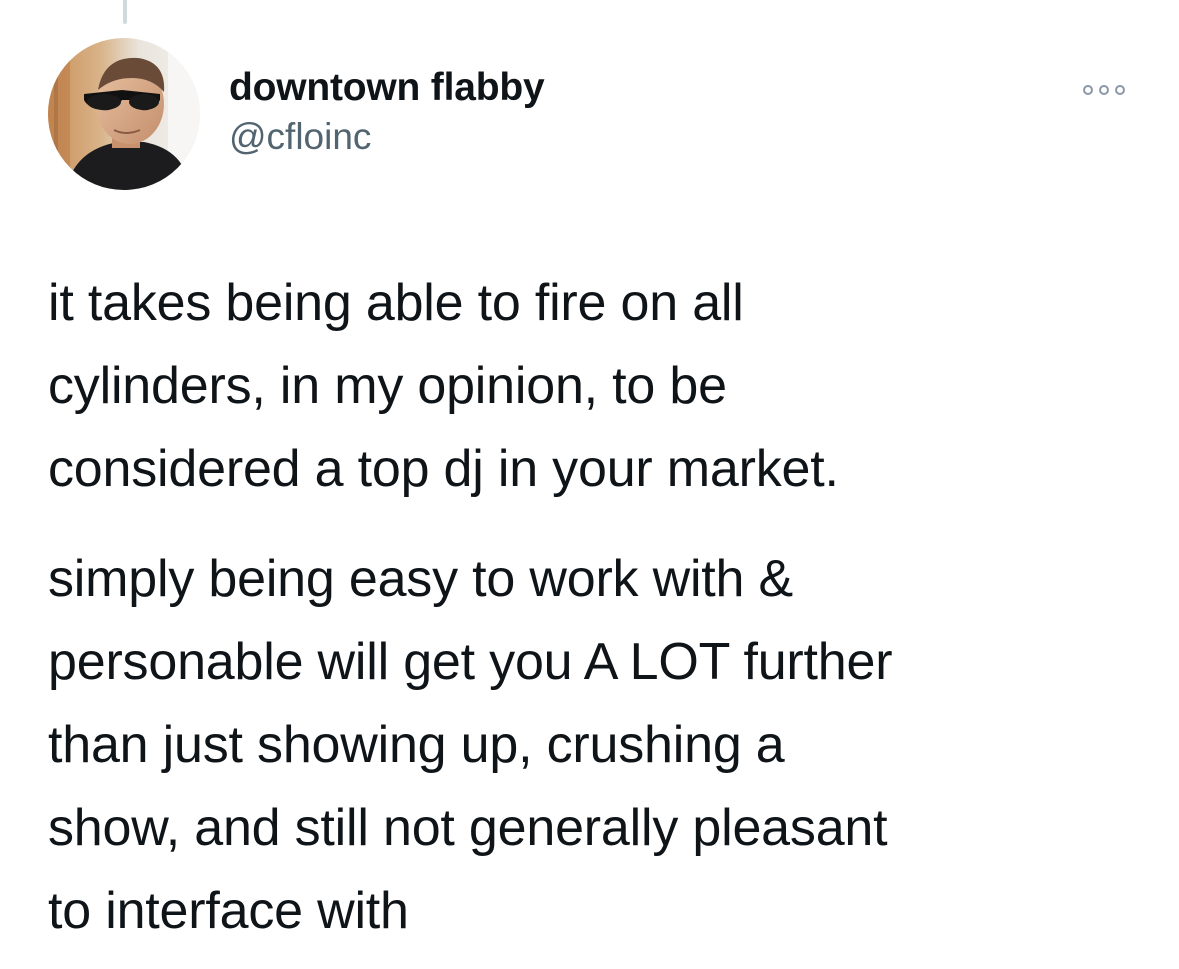 Image resolution: width=1179 pixels, height=969 pixels. What do you see at coordinates (387, 88) in the screenshot?
I see `author-display-name: downtown flabby` at bounding box center [387, 88].